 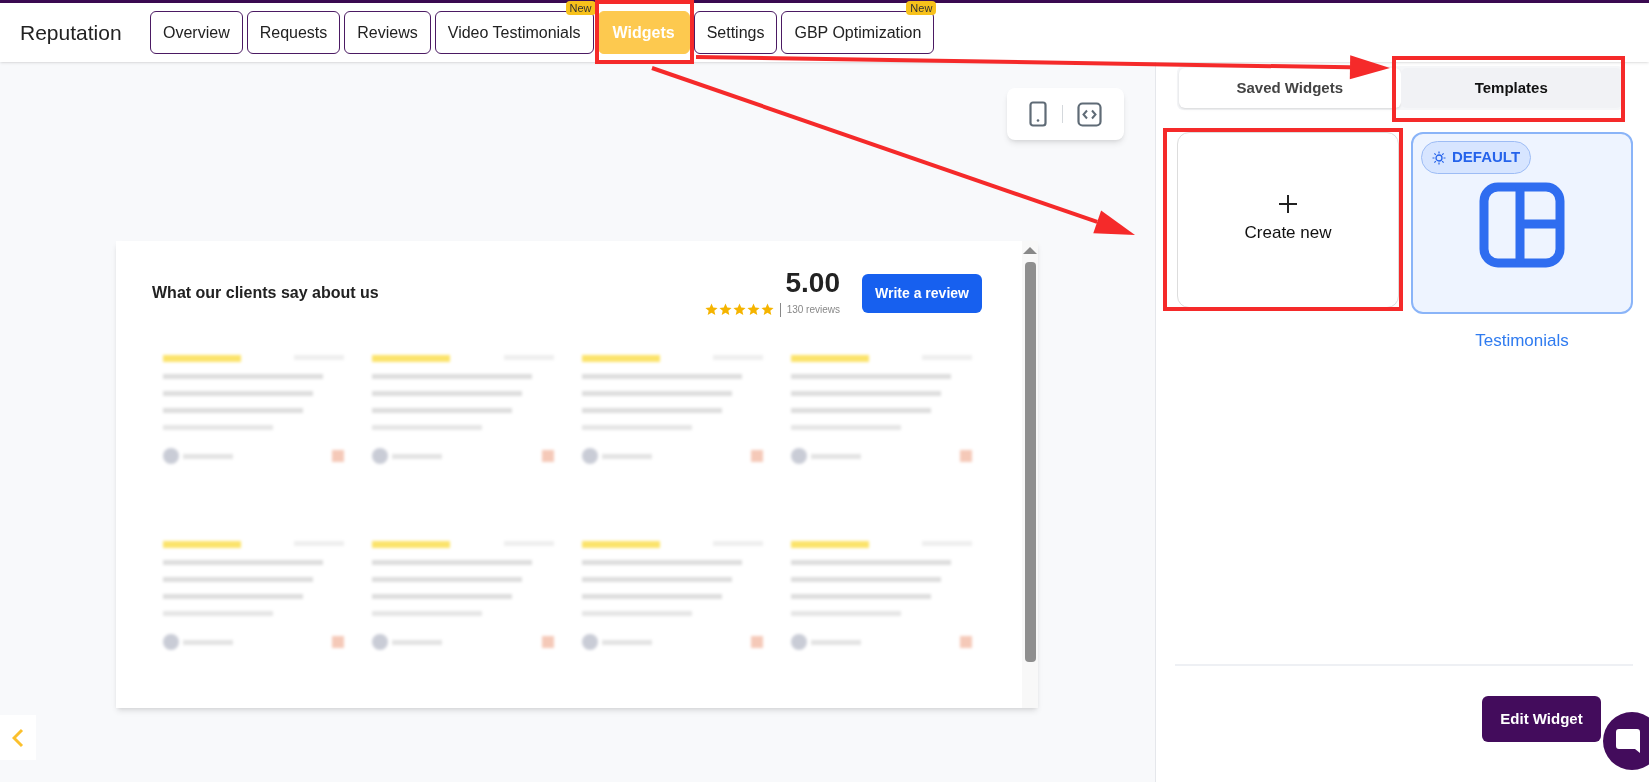 What do you see at coordinates (71, 32) in the screenshot?
I see `app-title: Reputation` at bounding box center [71, 32].